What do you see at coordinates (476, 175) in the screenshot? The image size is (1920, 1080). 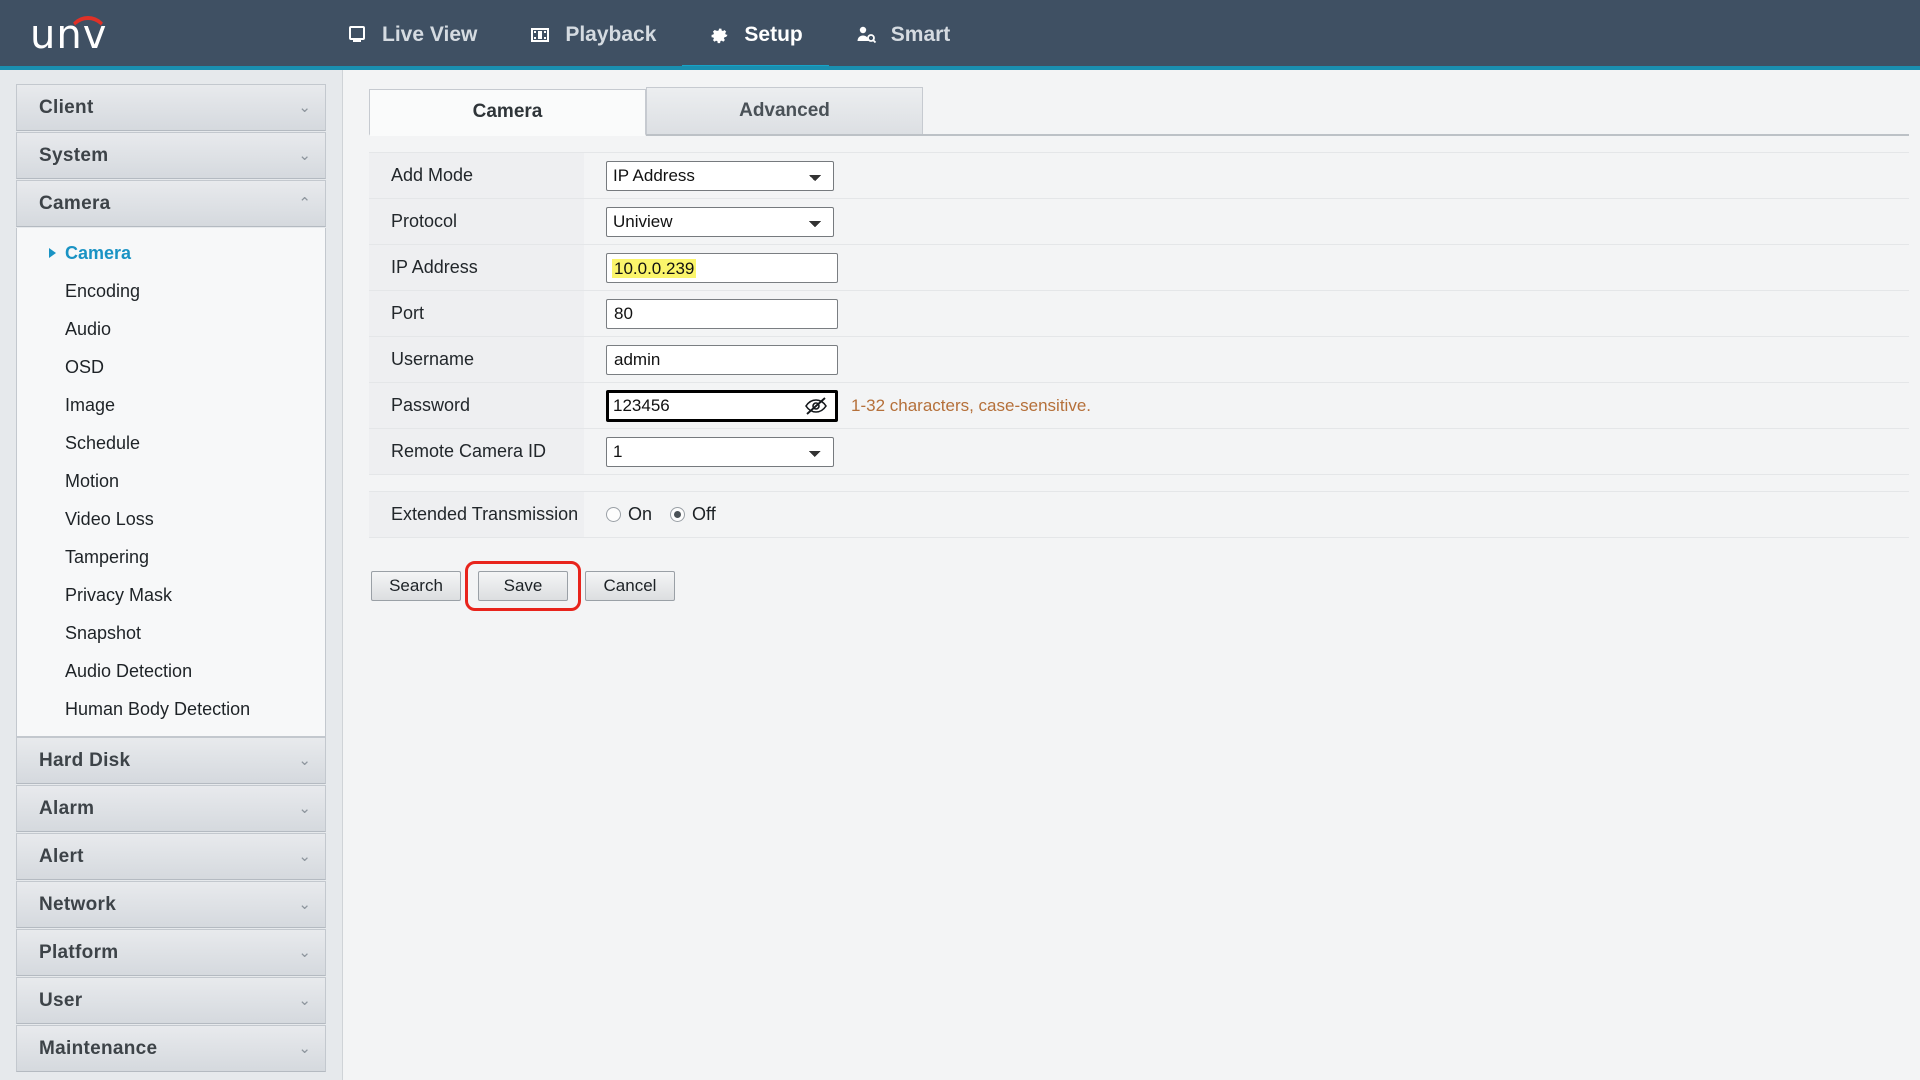 I see `label-add-mode: Add Mode` at bounding box center [476, 175].